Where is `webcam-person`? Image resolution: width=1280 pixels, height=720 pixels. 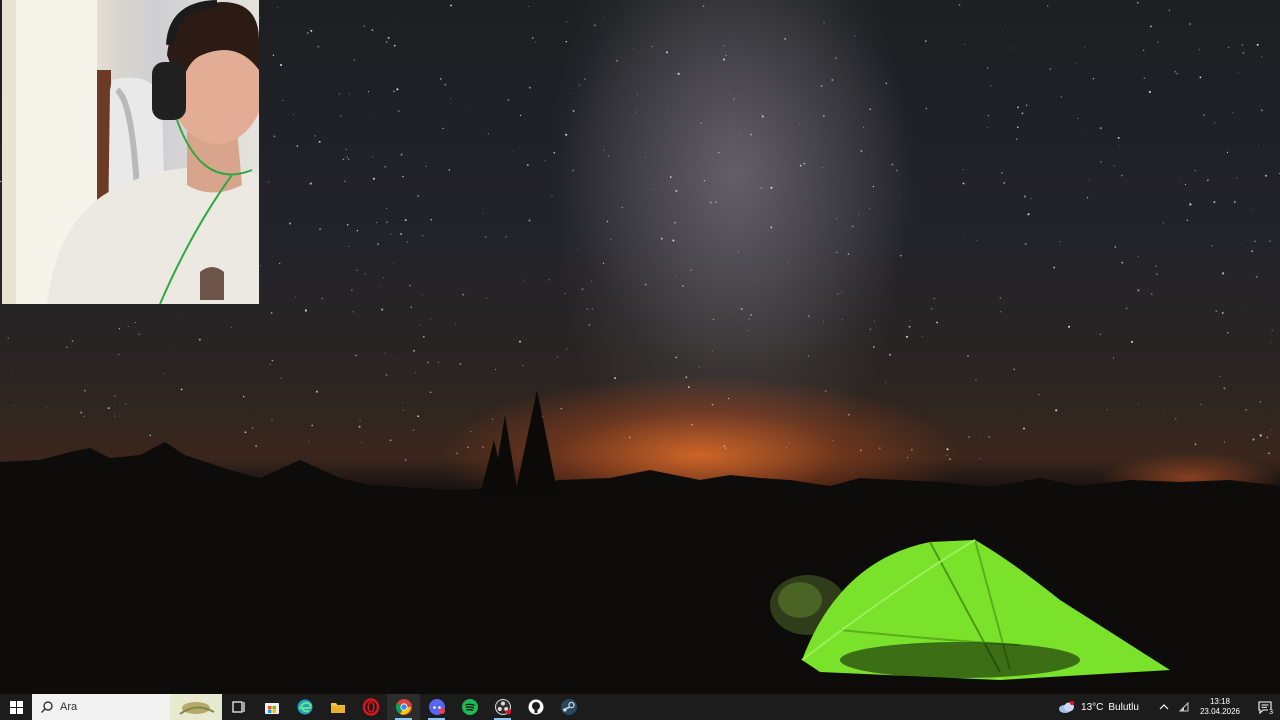 webcam-person is located at coordinates (130, 152).